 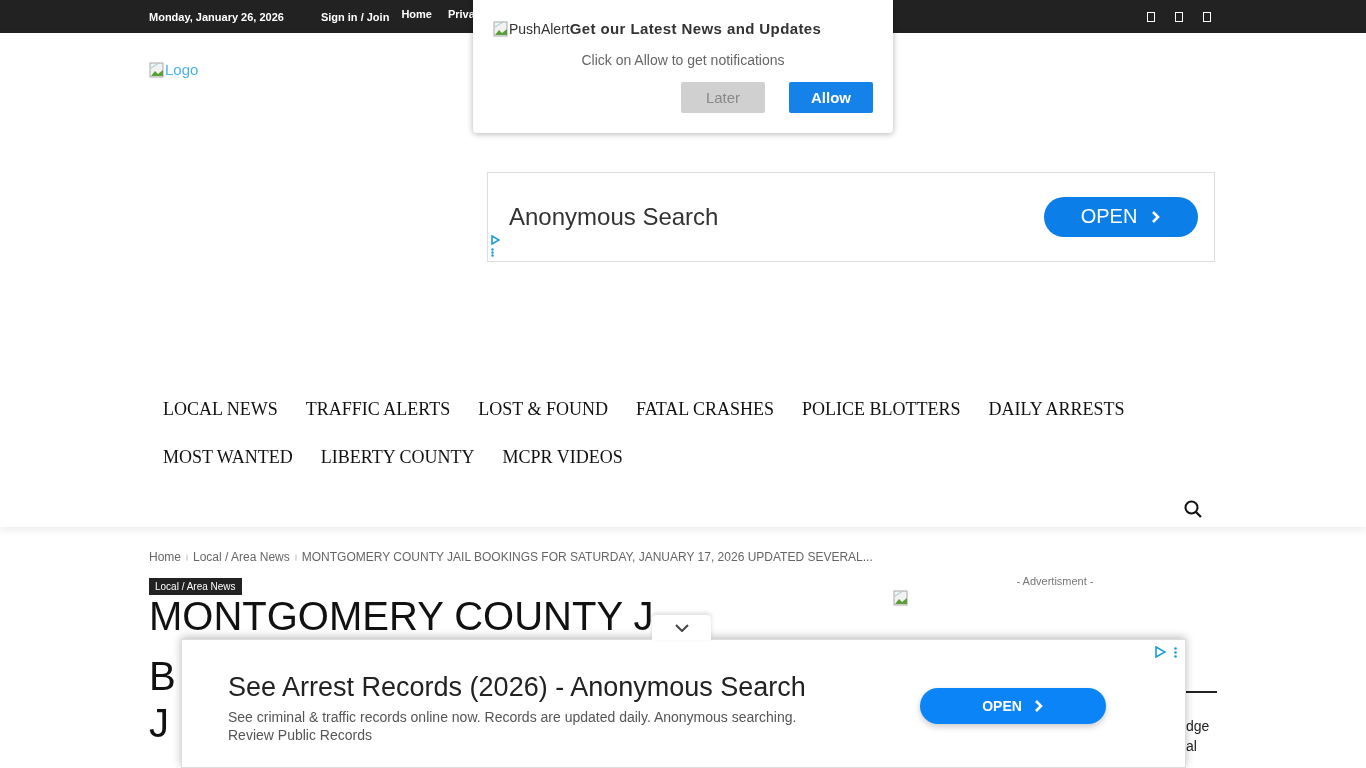 What do you see at coordinates (1191, 746) in the screenshot?
I see `sidebar-text: al` at bounding box center [1191, 746].